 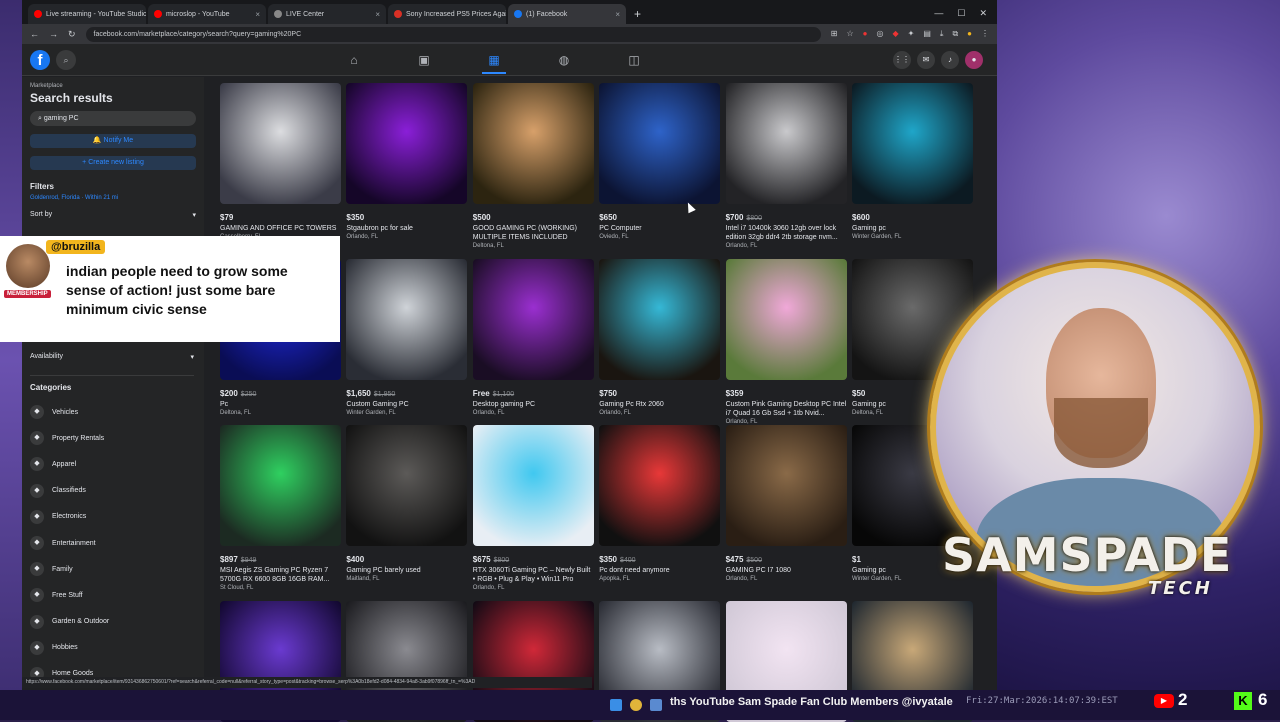 What do you see at coordinates (942, 34) in the screenshot?
I see `download-icon: ⤓` at bounding box center [942, 34].